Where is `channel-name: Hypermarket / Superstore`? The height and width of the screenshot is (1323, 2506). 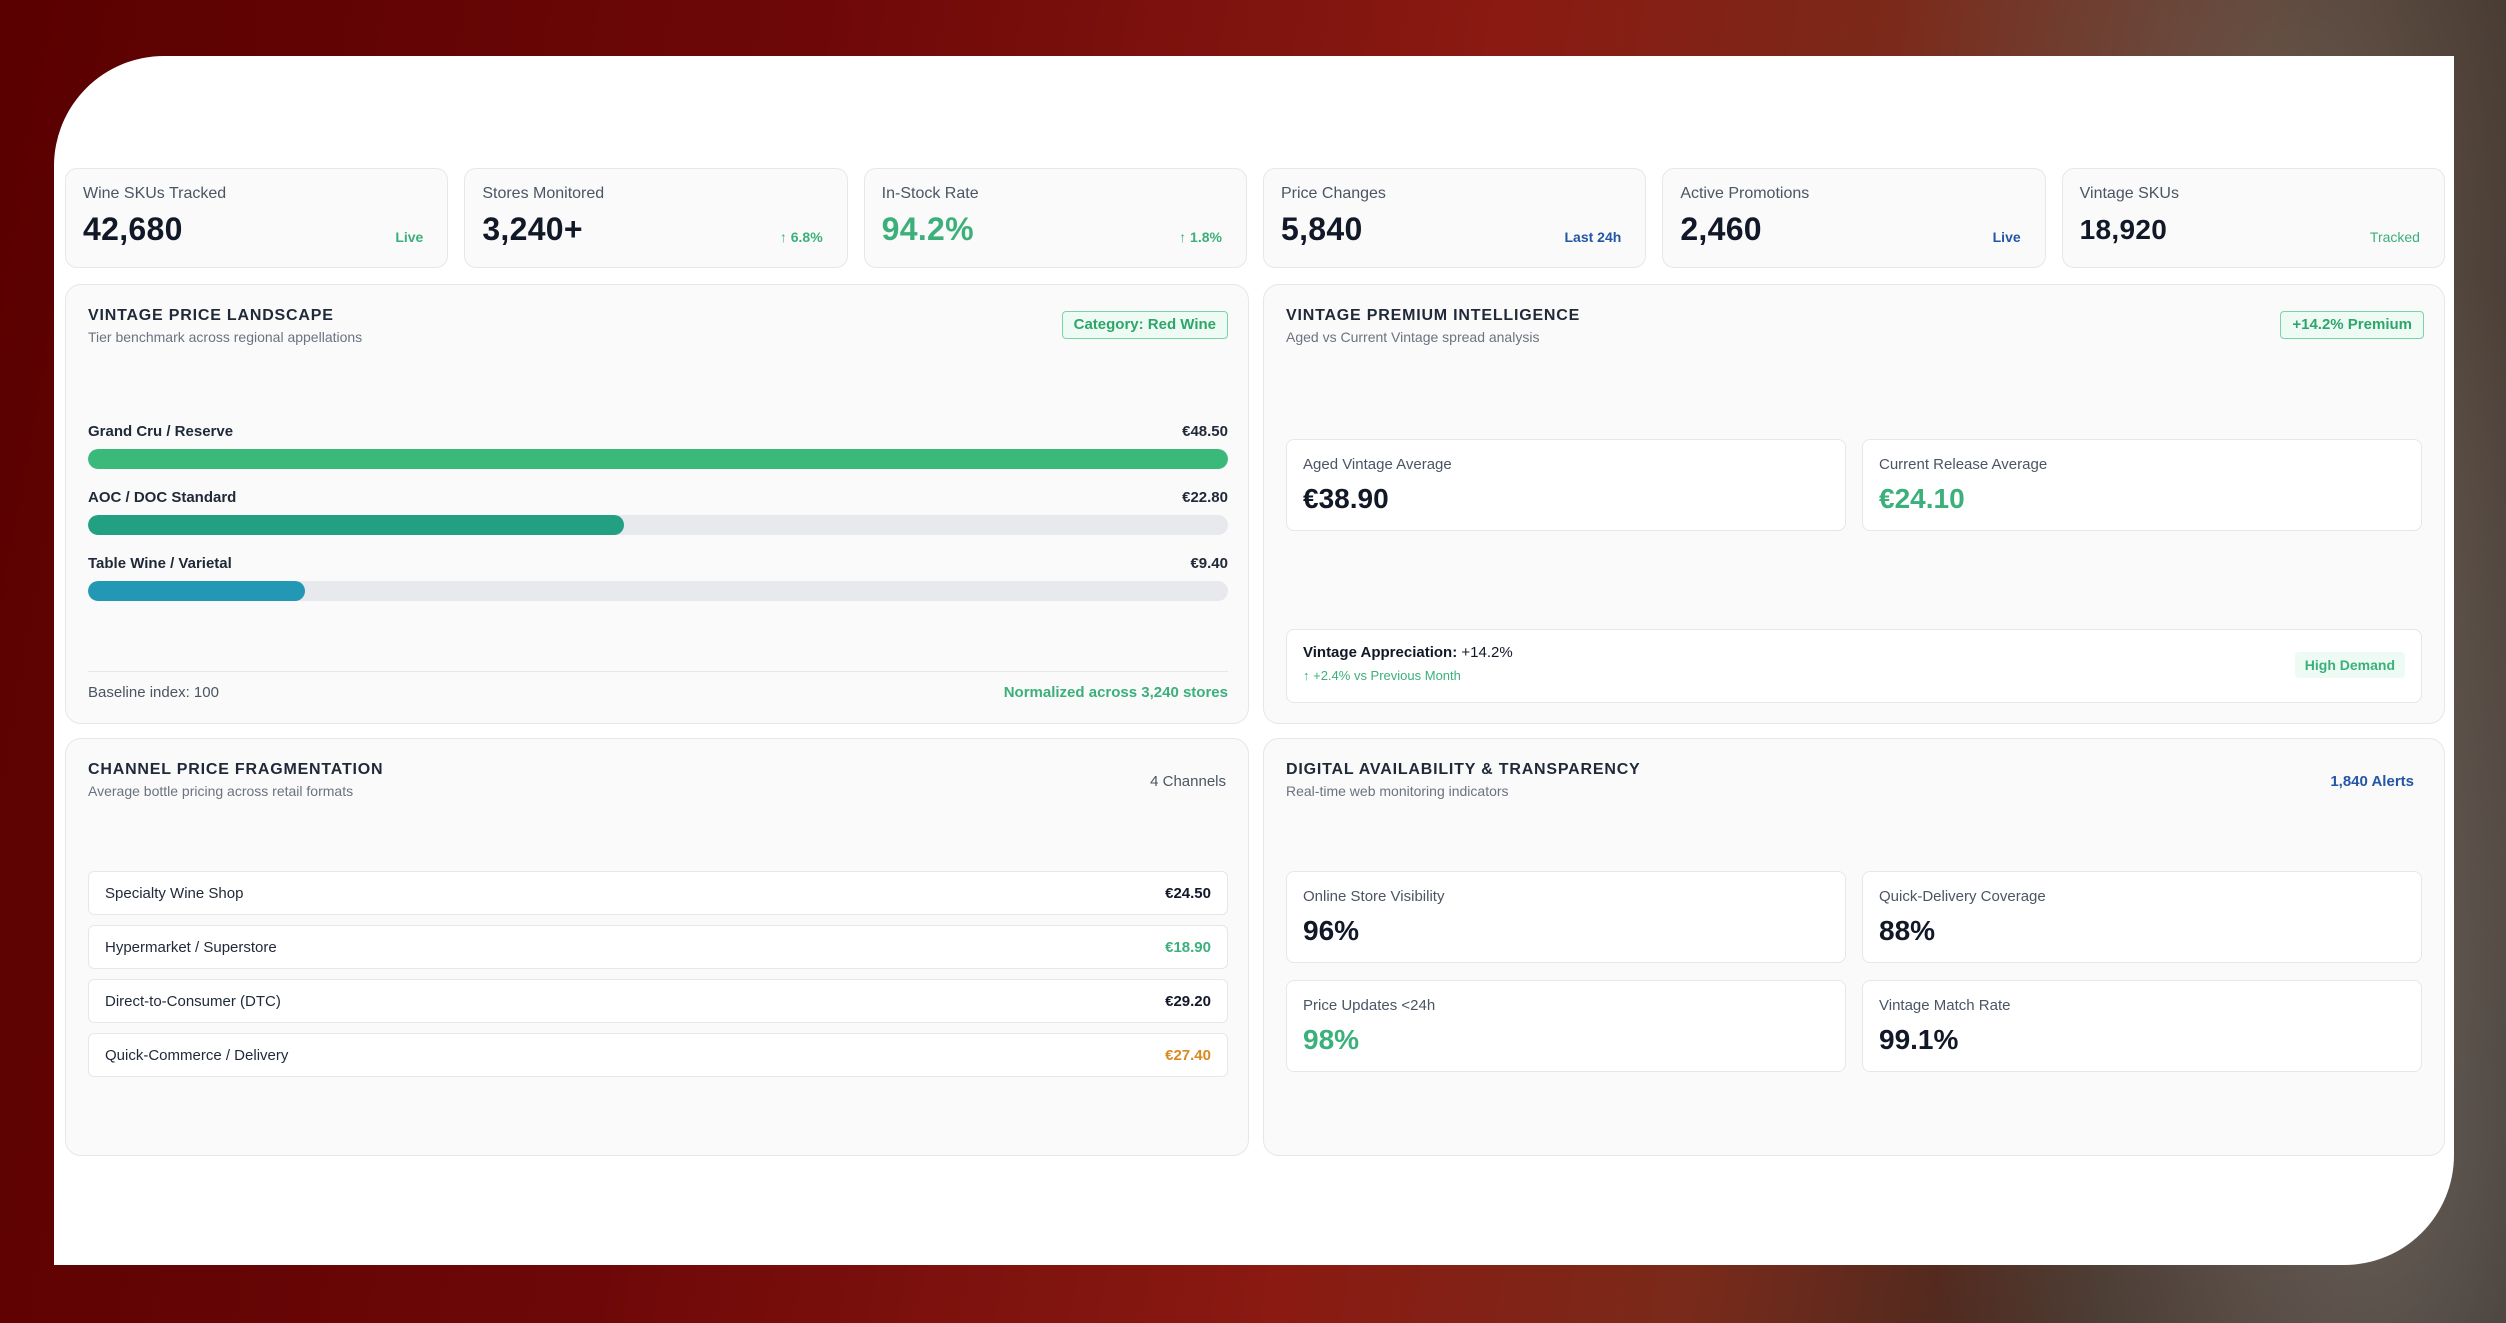
channel-name: Hypermarket / Superstore is located at coordinates (191, 947).